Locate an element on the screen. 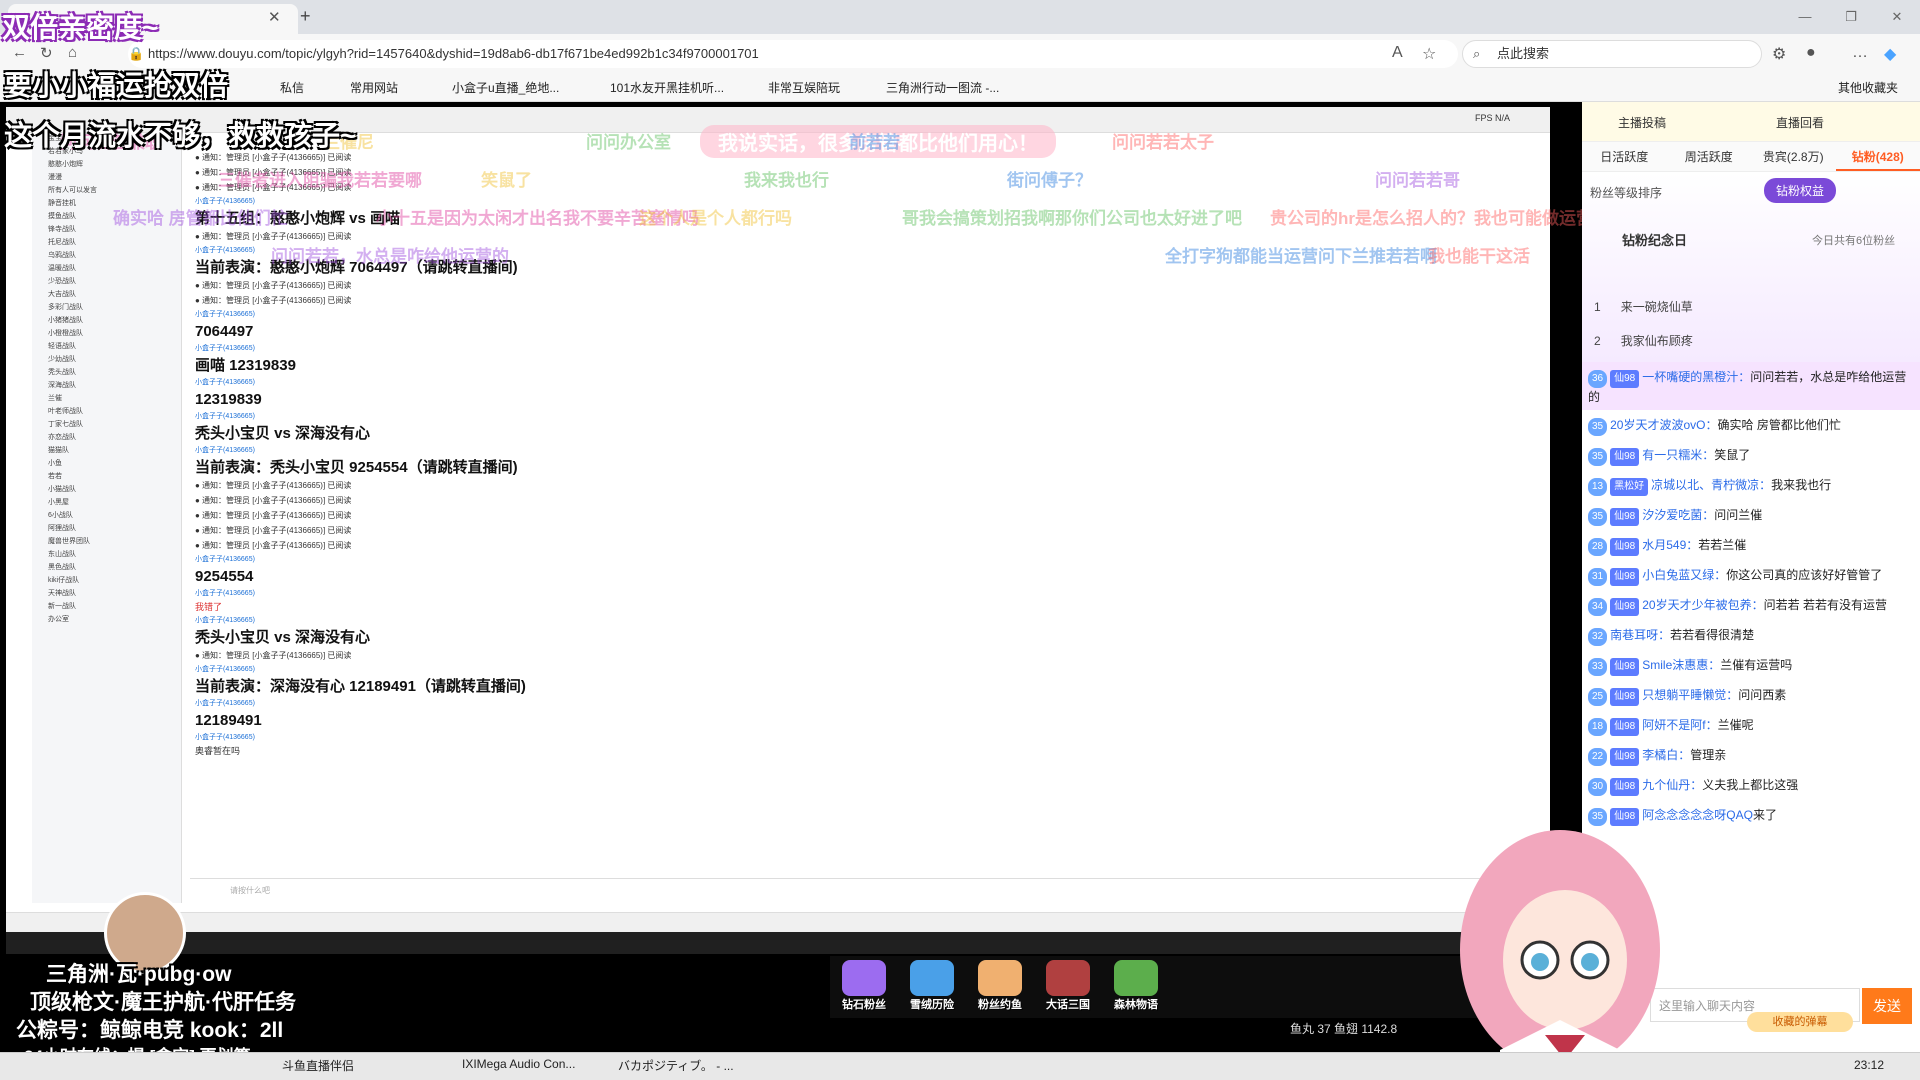 The width and height of the screenshot is (1920, 1080). collect-danmaku-button: 收藏的弹幕 is located at coordinates (1800, 1022).